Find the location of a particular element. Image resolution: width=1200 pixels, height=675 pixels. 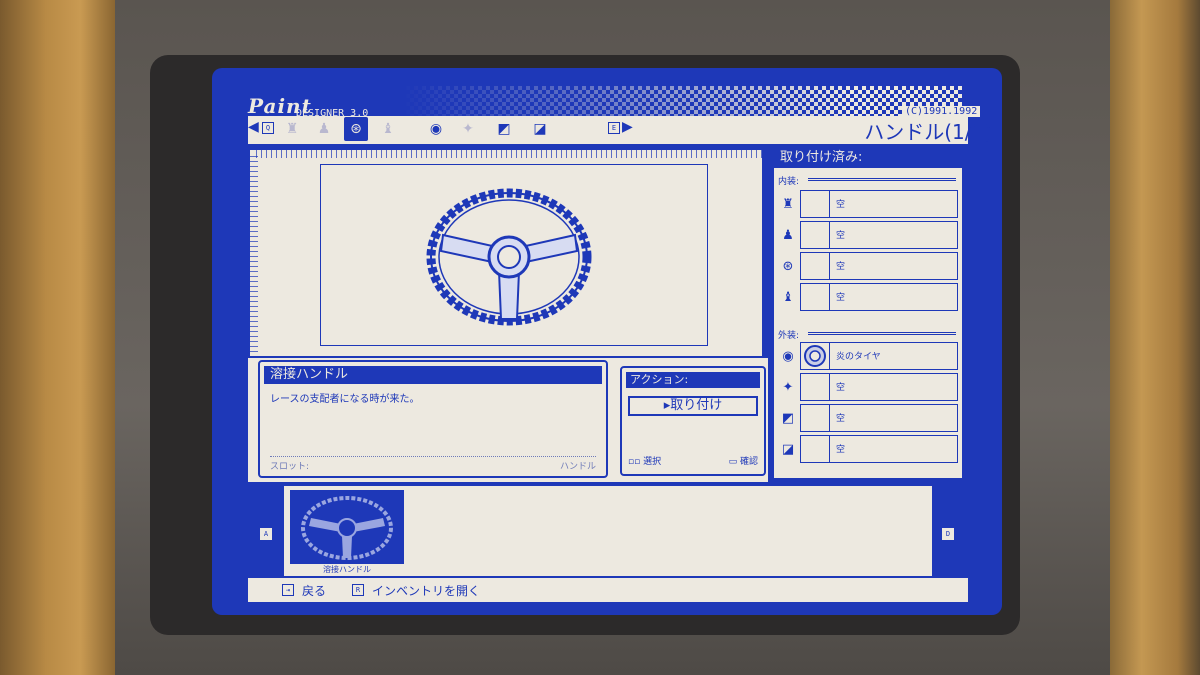

exterior-label: 外装: is located at coordinates (789, 336).